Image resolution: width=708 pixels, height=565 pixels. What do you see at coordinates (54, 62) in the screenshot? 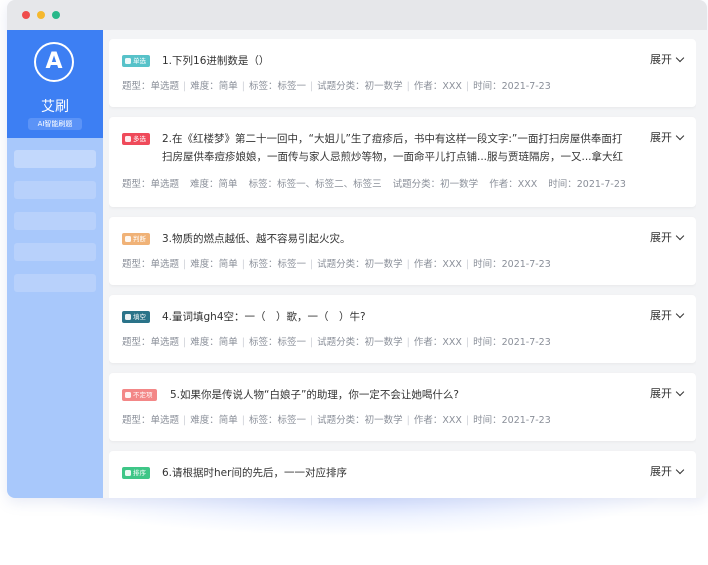
I see `app-logo-icon: A` at bounding box center [54, 62].